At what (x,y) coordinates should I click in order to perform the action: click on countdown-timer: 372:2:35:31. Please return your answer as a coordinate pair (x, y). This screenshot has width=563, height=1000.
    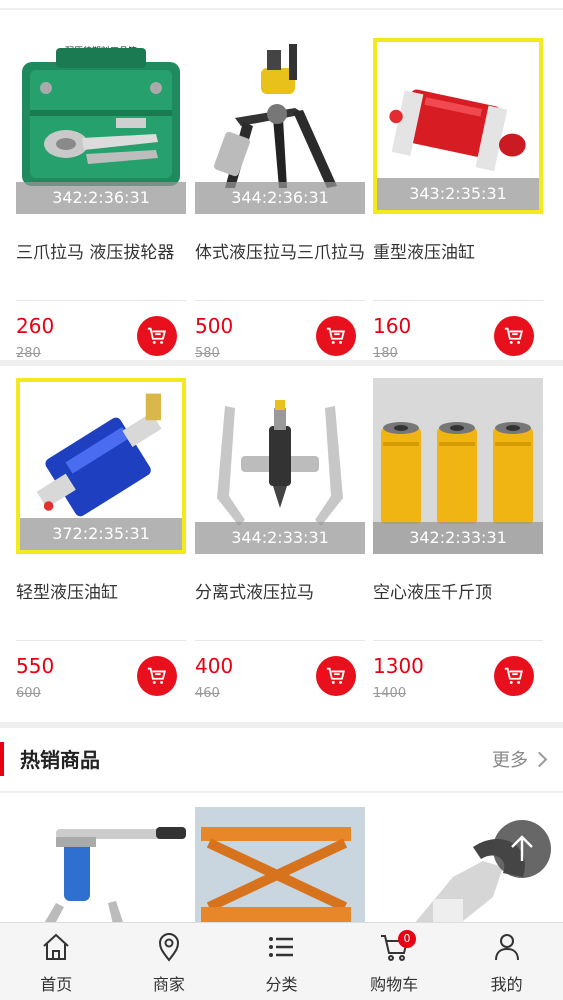
    Looking at the image, I should click on (101, 534).